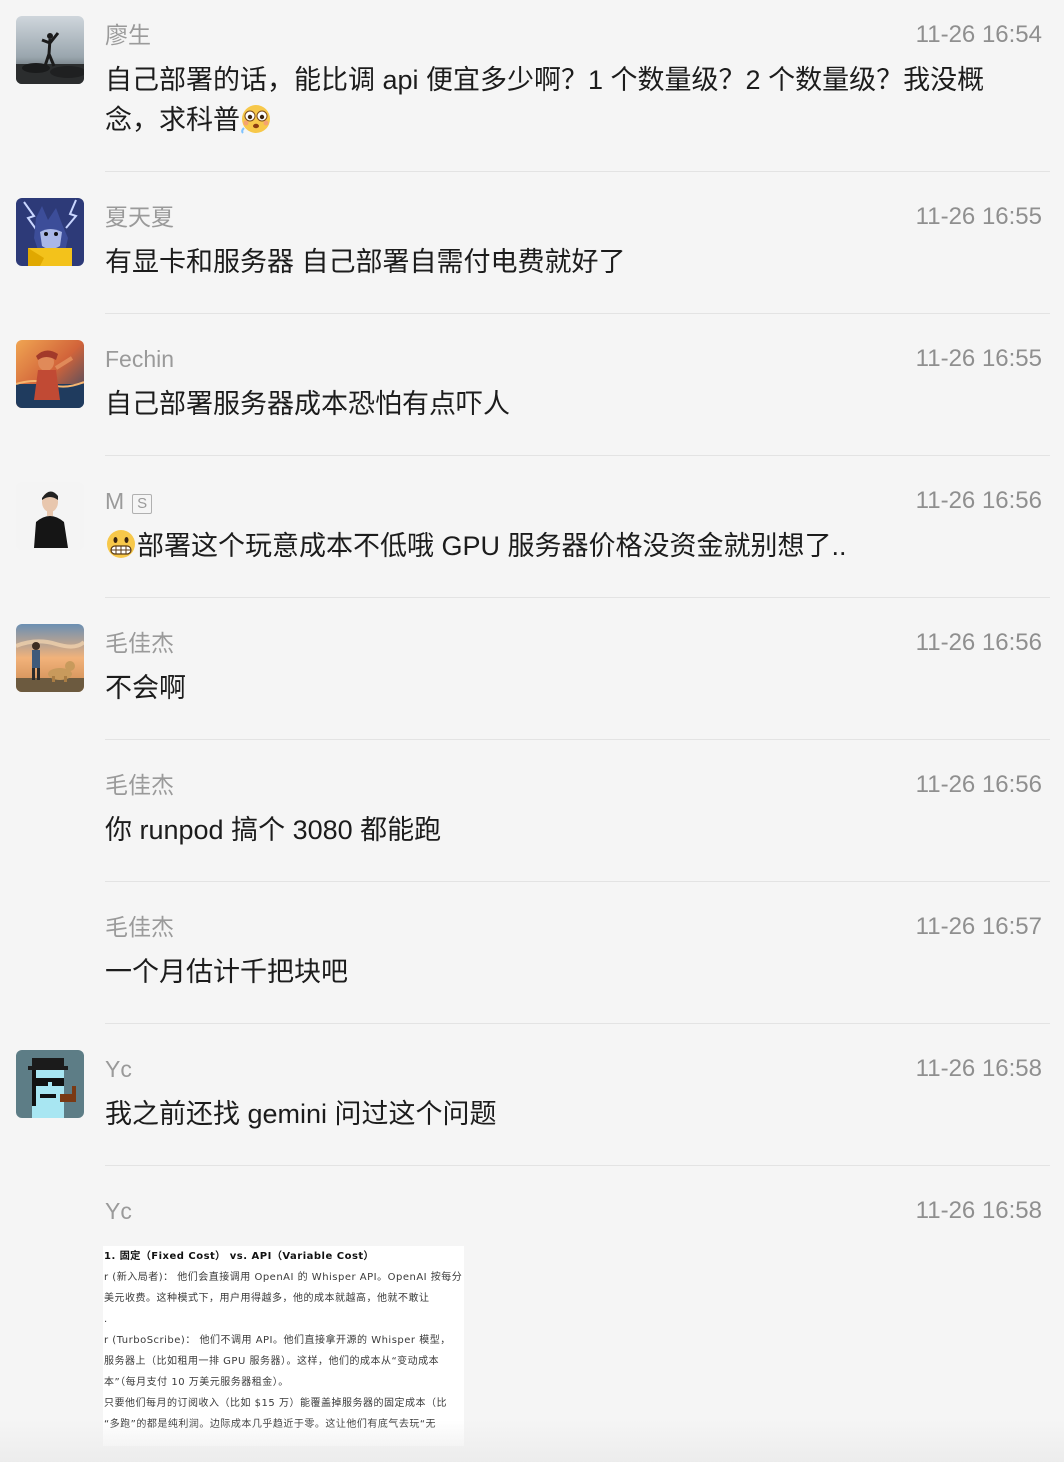 The image size is (1064, 1462). I want to click on woozy-face-emoji, so click(255, 119).